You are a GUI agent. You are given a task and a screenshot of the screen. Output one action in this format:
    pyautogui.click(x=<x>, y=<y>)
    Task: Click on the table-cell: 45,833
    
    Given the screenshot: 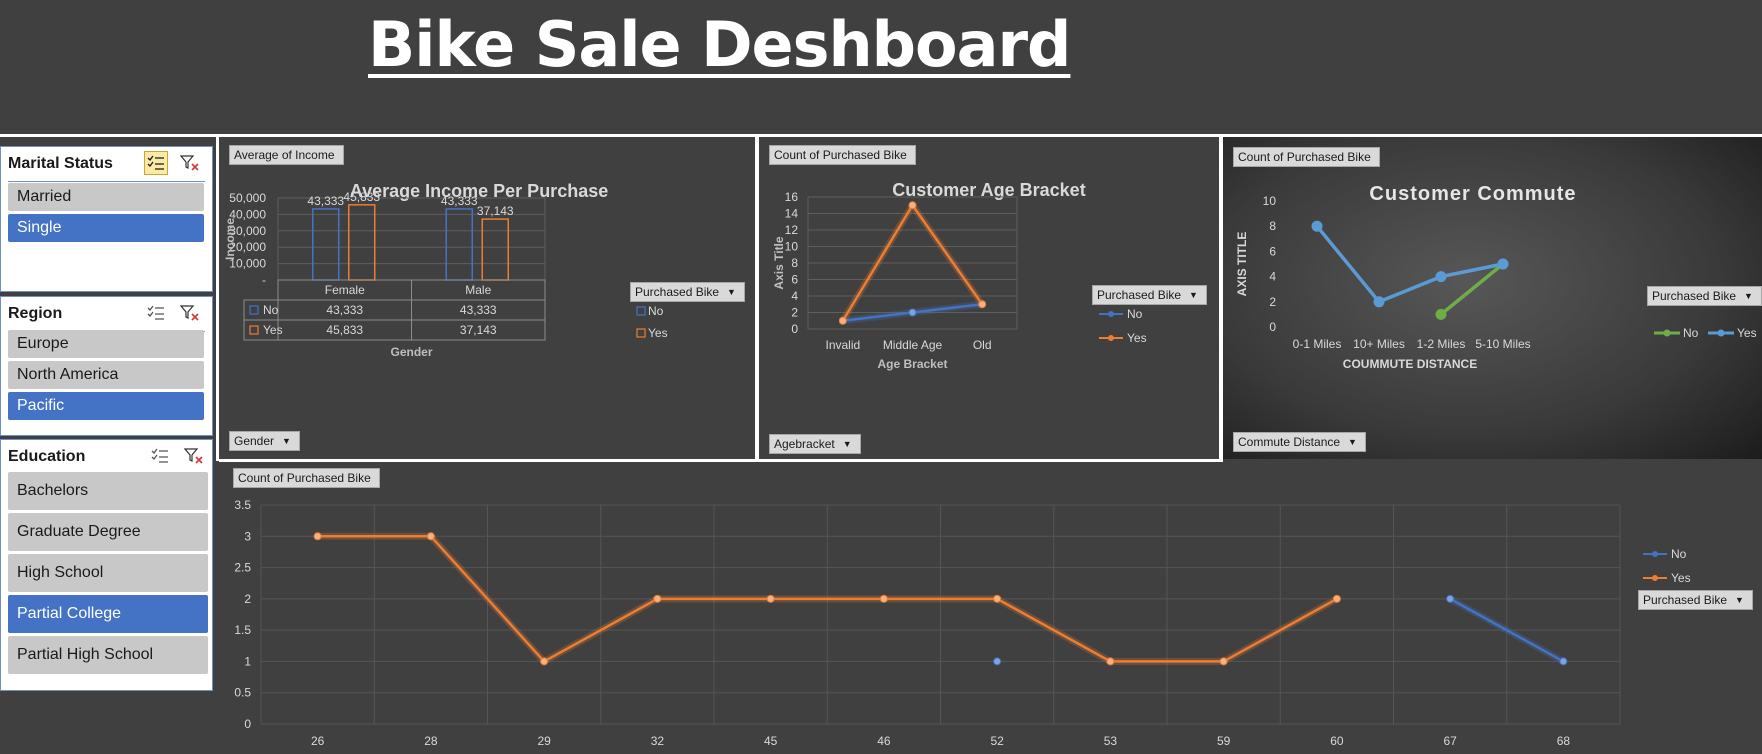 What is the action you would take?
    pyautogui.click(x=344, y=330)
    